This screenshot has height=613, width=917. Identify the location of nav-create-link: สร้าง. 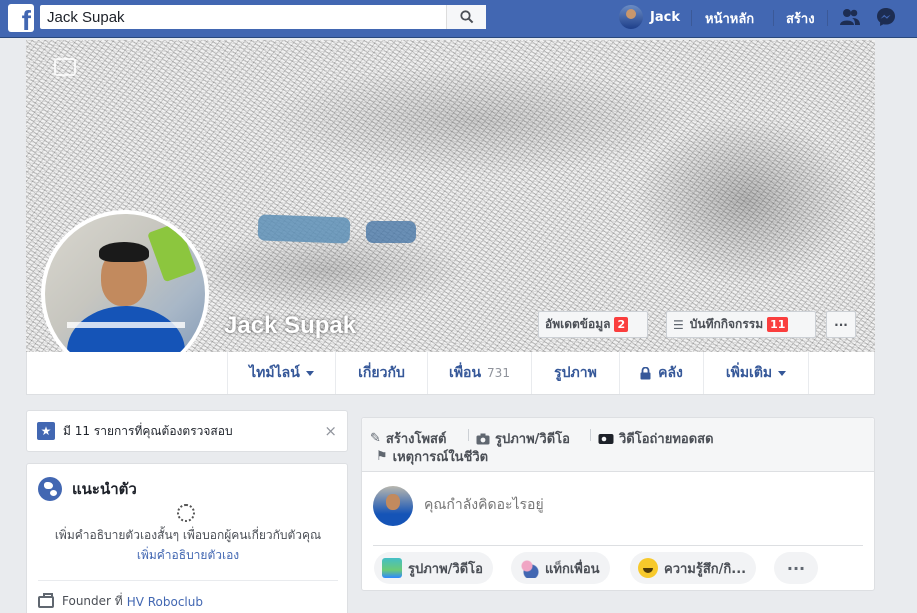
(800, 18).